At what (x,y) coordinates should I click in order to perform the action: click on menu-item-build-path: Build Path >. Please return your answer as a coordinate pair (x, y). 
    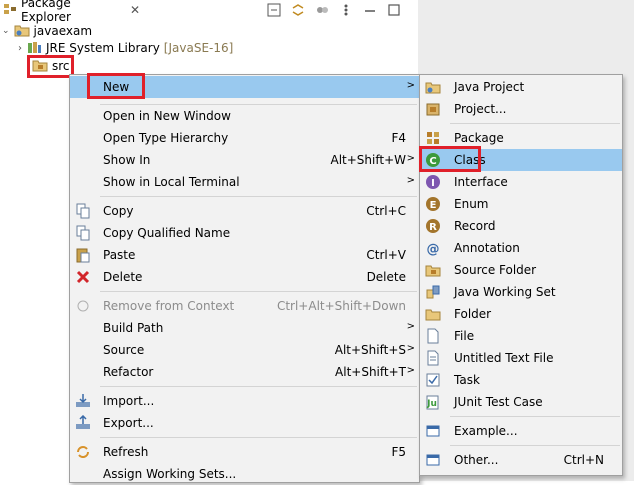
    Looking at the image, I should click on (244, 328).